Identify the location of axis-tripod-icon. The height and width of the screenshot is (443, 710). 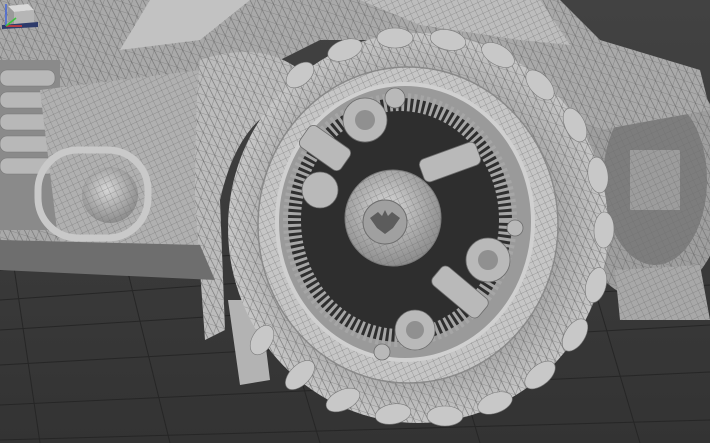
(13, 15).